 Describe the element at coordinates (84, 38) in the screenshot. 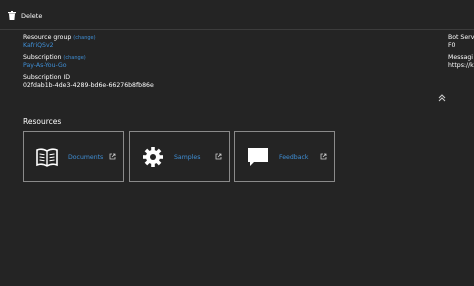

I see `resource-group-change-link: change` at that location.